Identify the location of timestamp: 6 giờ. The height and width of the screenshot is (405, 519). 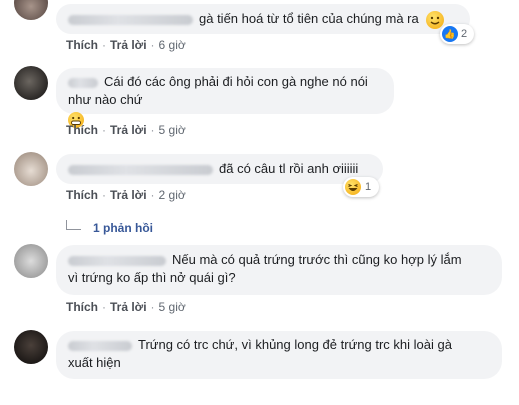
(172, 45).